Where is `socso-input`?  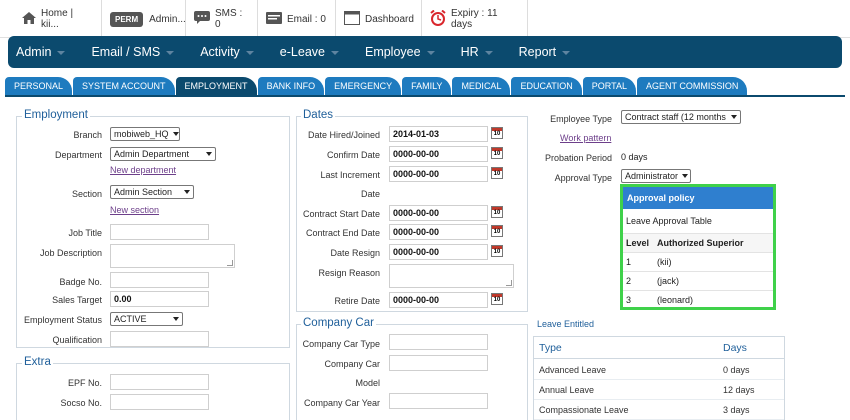
socso-input is located at coordinates (159, 402).